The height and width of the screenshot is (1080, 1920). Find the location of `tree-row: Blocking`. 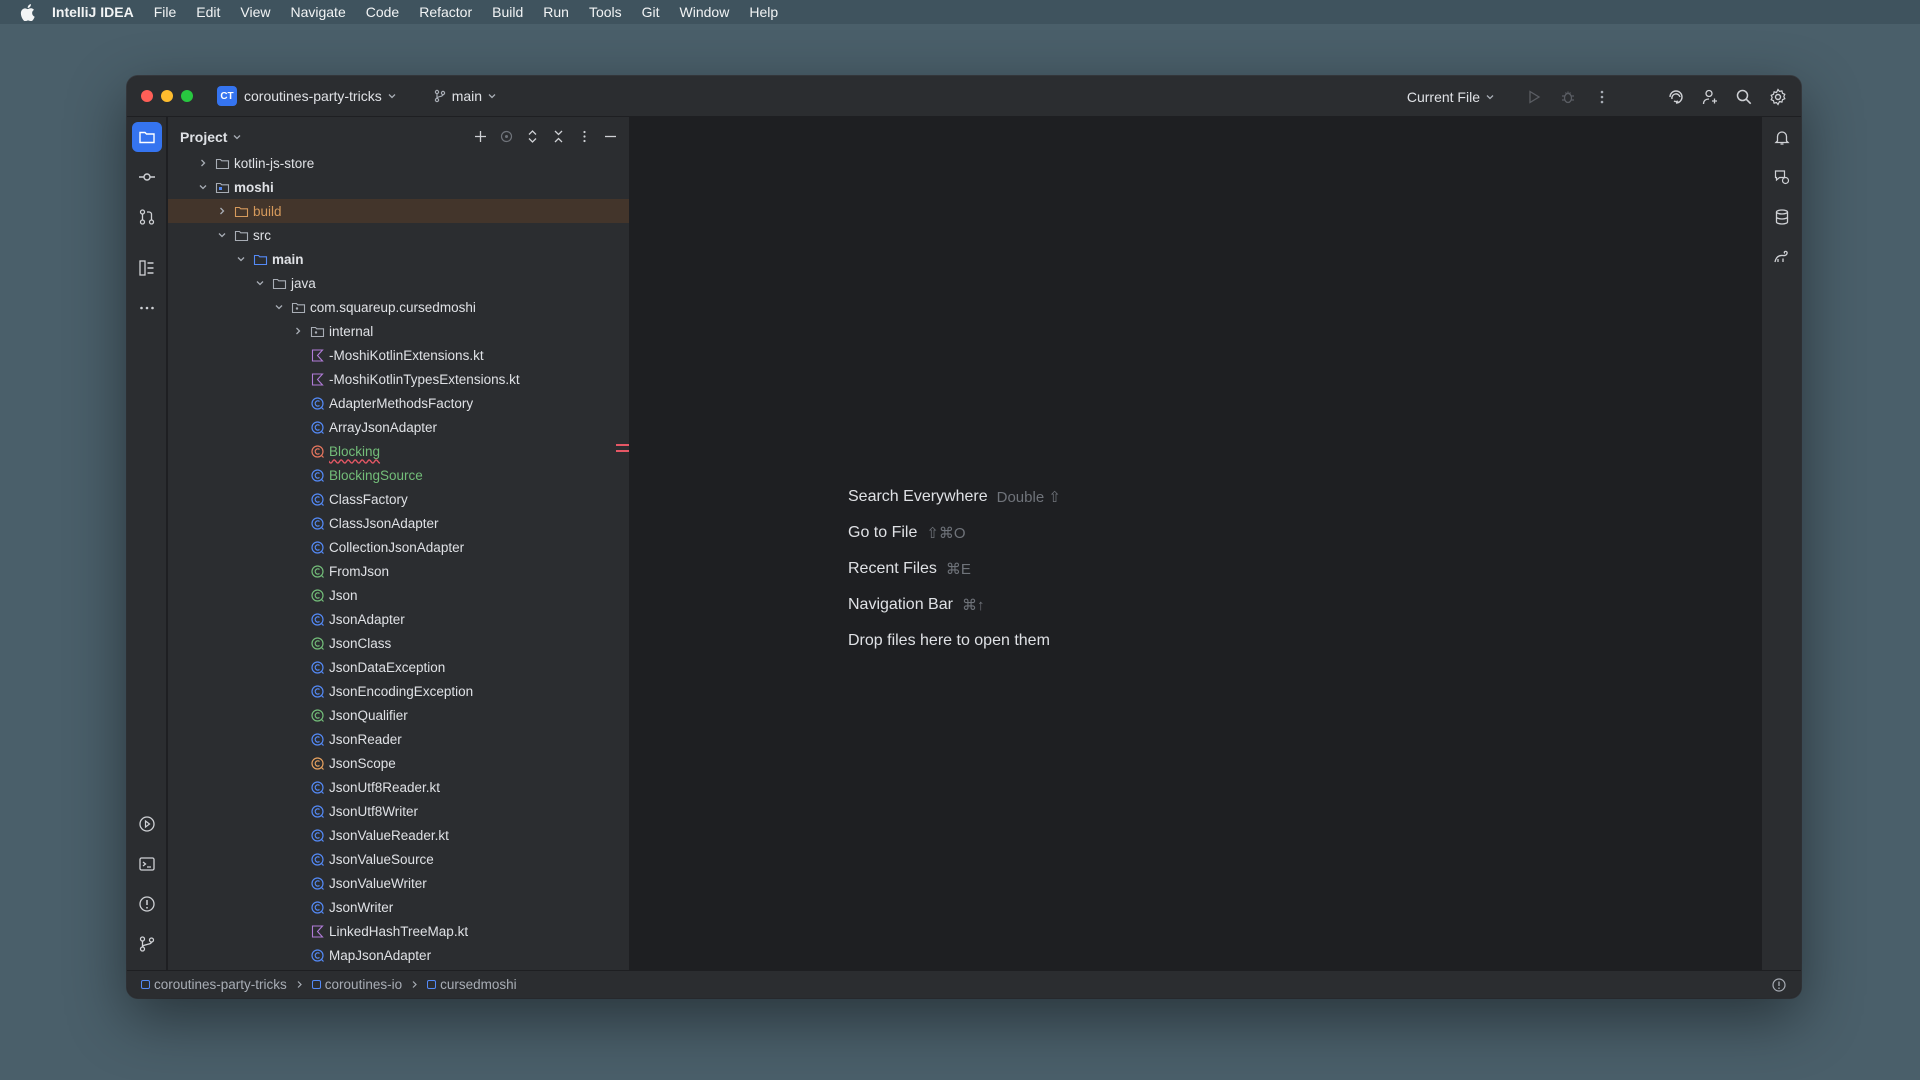

tree-row: Blocking is located at coordinates (398, 451).